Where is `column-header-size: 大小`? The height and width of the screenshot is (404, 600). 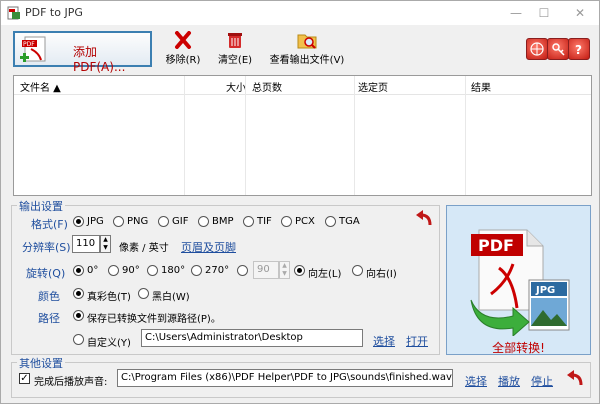
column-header-size: 大小 is located at coordinates (236, 86).